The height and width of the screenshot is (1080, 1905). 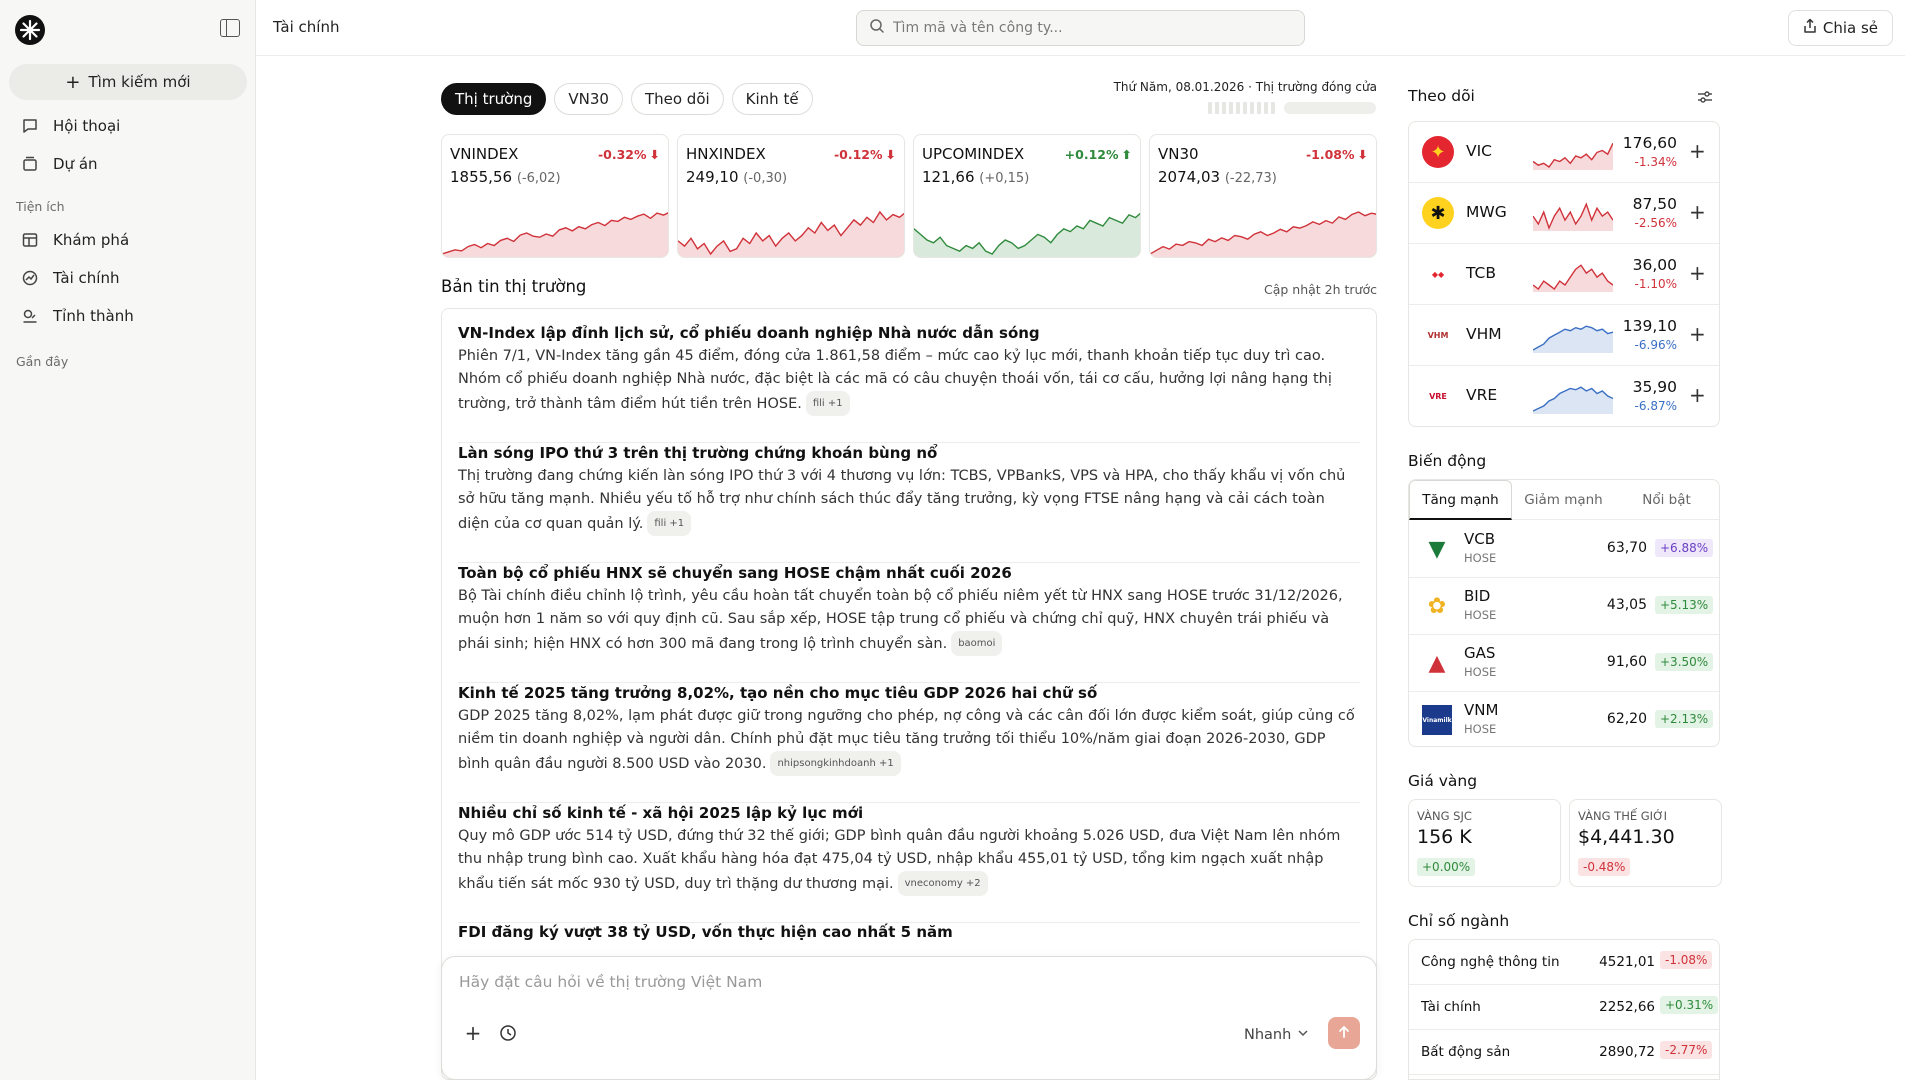 What do you see at coordinates (1564, 663) in the screenshot?
I see `mover-row: ▲ GAS HOSE 91,60 +3.50%` at bounding box center [1564, 663].